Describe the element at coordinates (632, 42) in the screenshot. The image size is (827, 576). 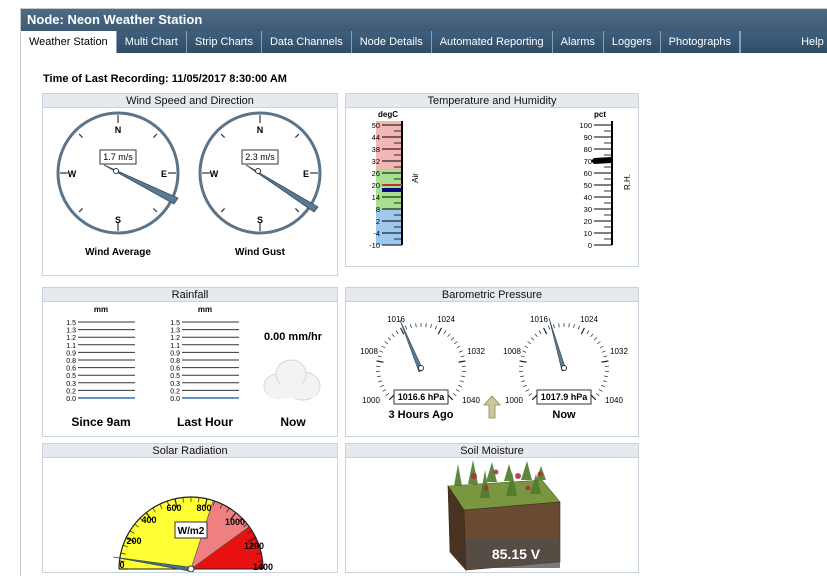
I see `tab-loggers: Loggers` at that location.